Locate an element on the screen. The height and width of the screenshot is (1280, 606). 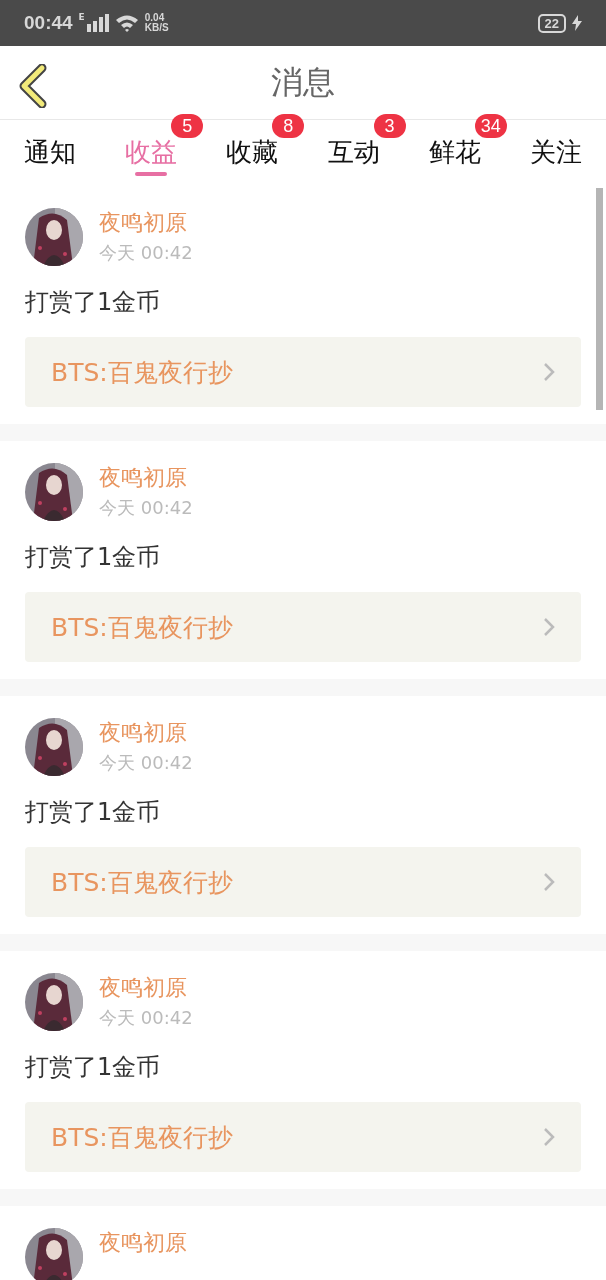
wifi-icon is located at coordinates (126, 23).